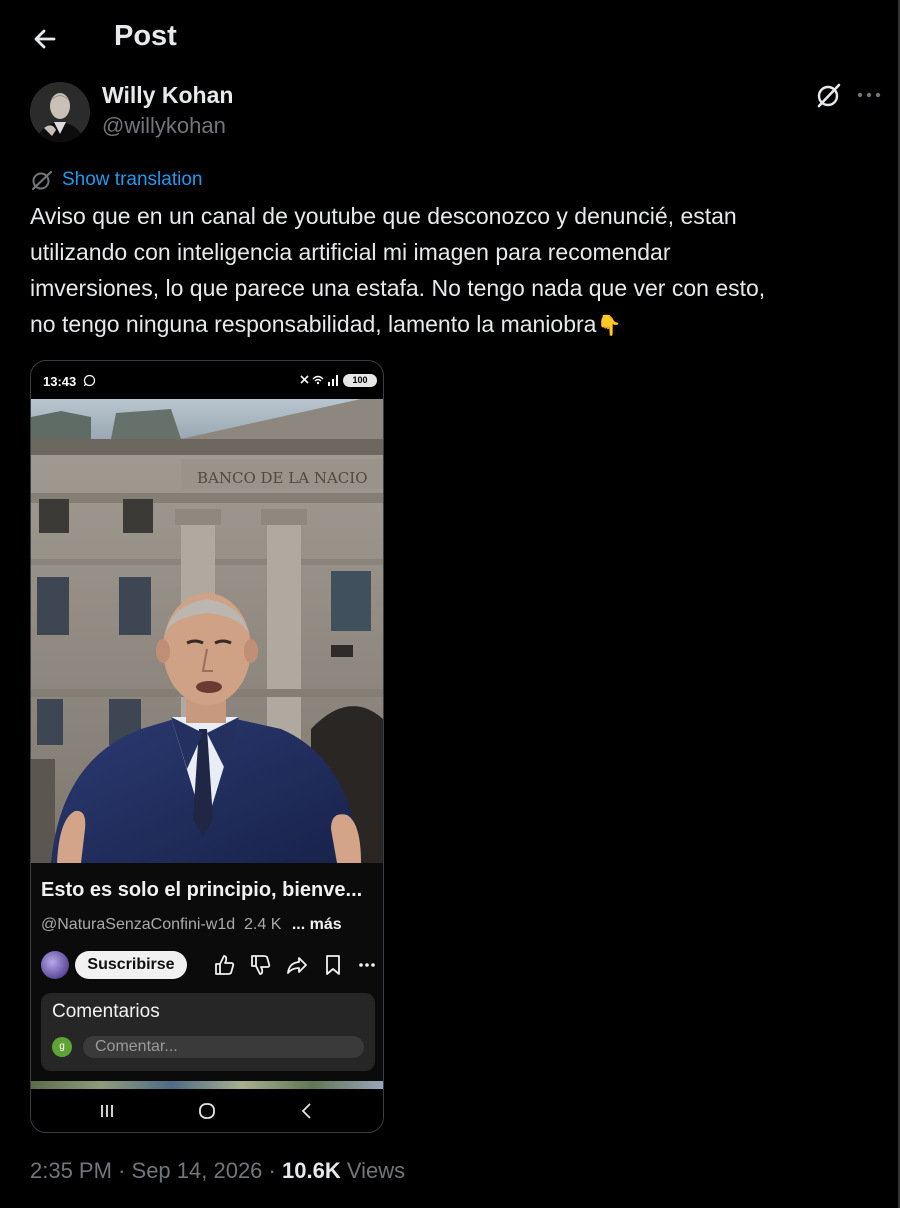 The height and width of the screenshot is (1208, 900). Describe the element at coordinates (282, 478) in the screenshot. I see `building-sign: BANCO DE LA NACIO` at that location.